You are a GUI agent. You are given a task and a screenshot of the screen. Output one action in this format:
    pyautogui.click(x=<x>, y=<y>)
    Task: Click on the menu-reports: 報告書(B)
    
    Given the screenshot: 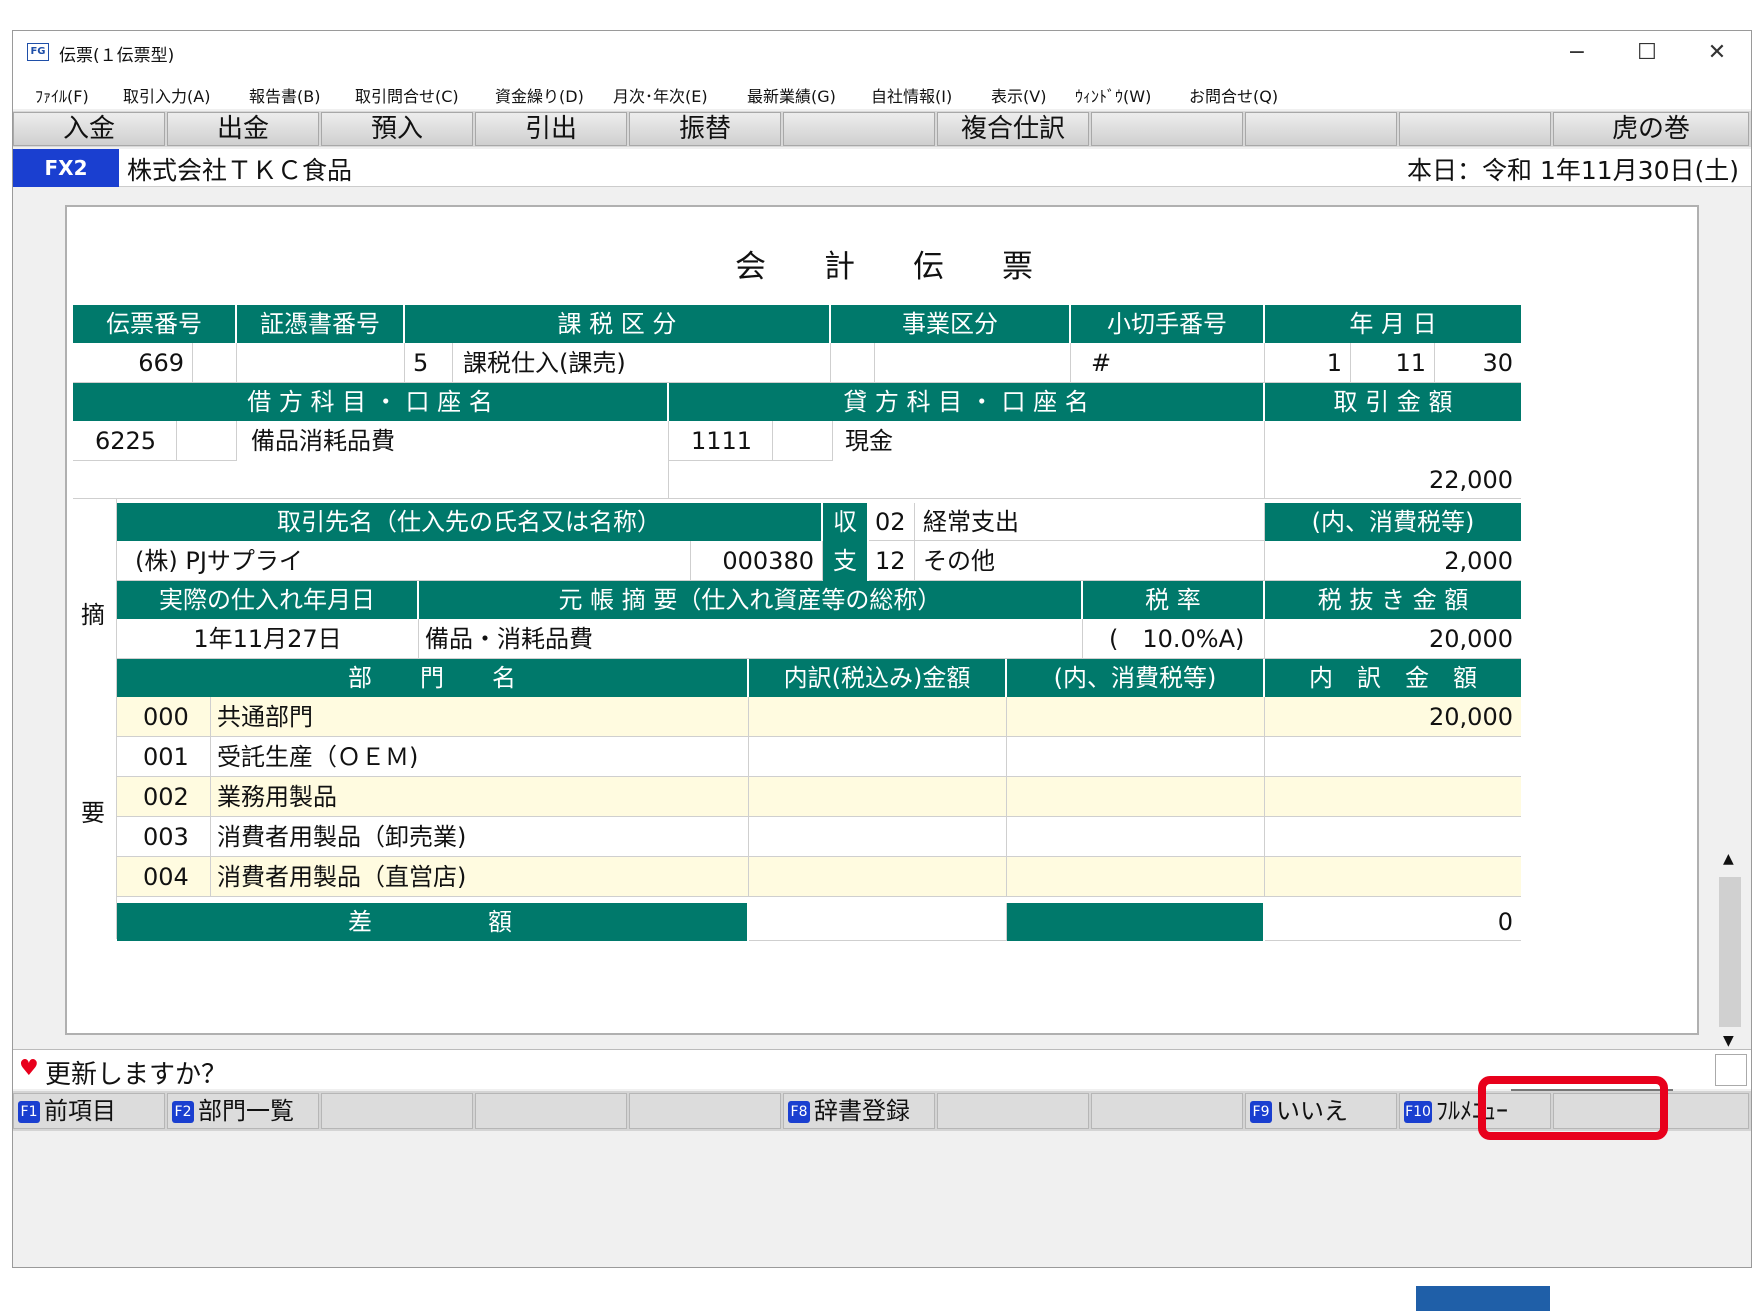 What is the action you would take?
    pyautogui.click(x=284, y=95)
    